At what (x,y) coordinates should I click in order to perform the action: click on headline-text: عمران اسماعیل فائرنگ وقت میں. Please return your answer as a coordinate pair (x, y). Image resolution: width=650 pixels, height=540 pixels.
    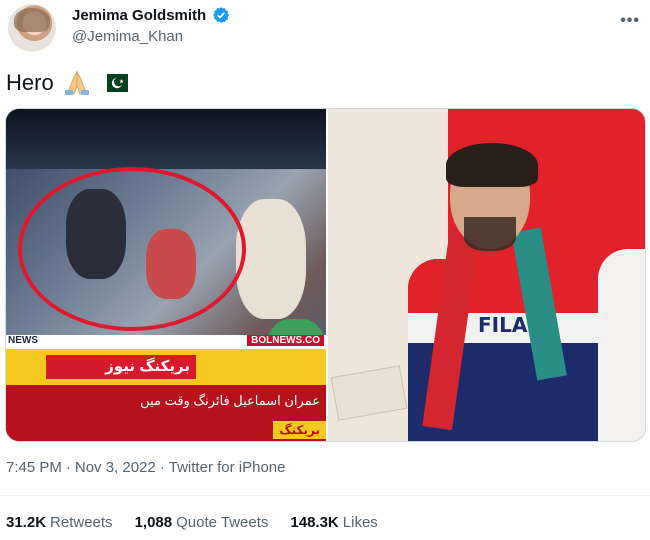
    Looking at the image, I should click on (230, 400).